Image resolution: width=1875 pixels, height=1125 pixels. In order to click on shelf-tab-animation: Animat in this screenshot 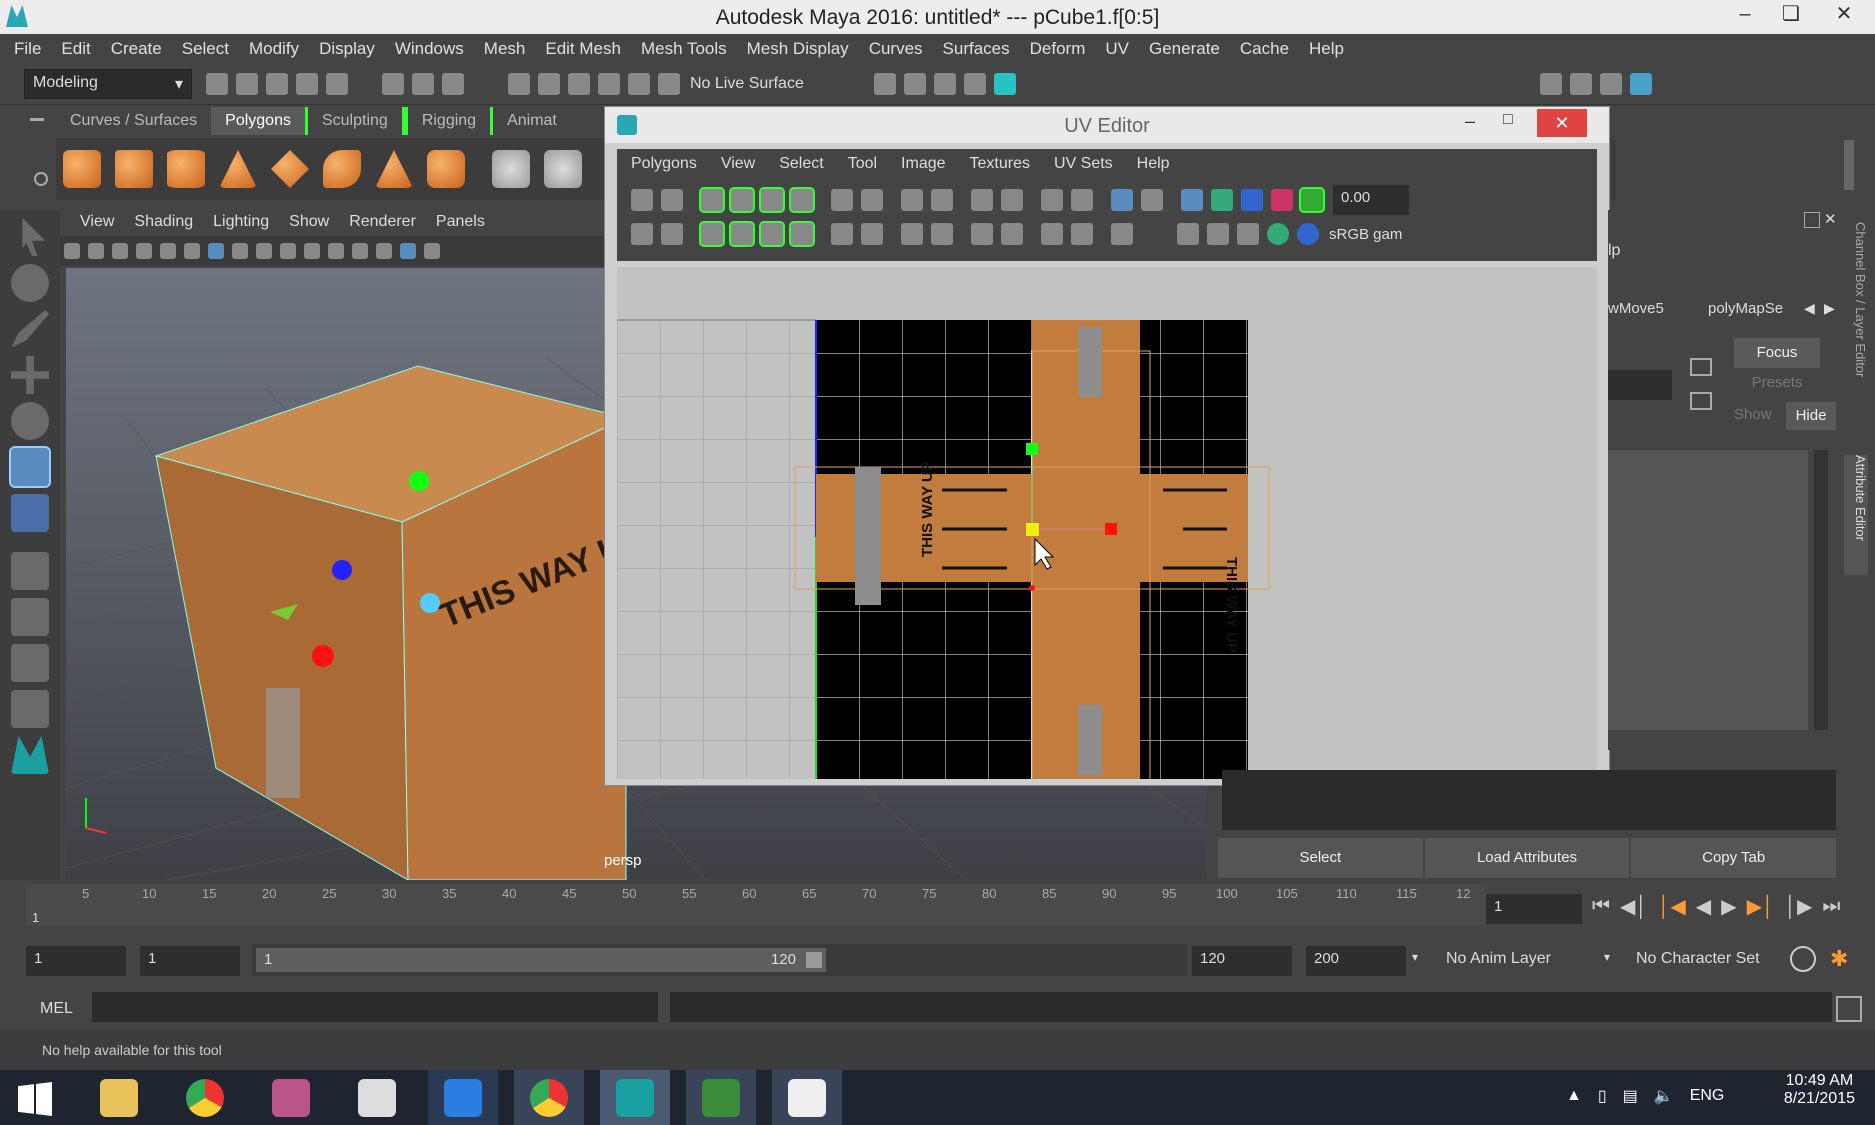, I will do `click(532, 121)`.